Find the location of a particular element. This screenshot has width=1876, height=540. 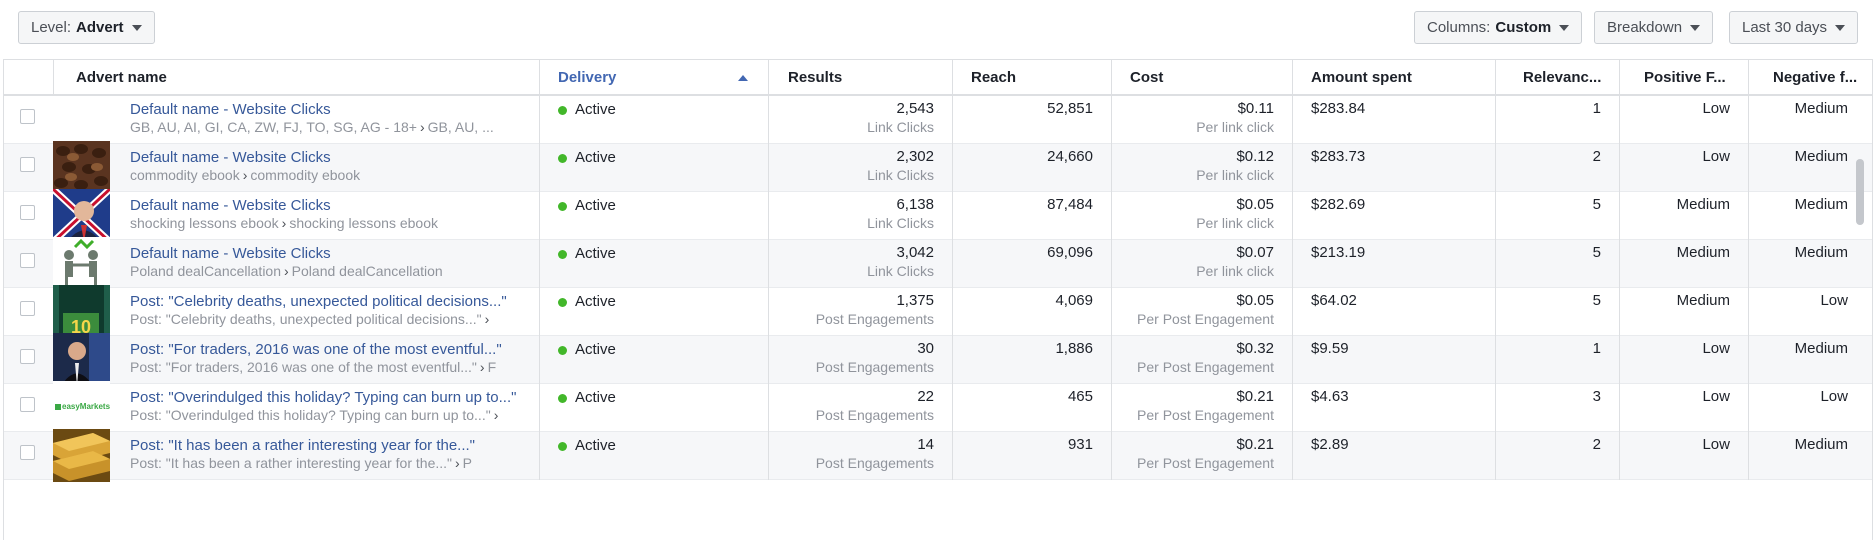

chevron-down-icon is located at coordinates (136, 27).